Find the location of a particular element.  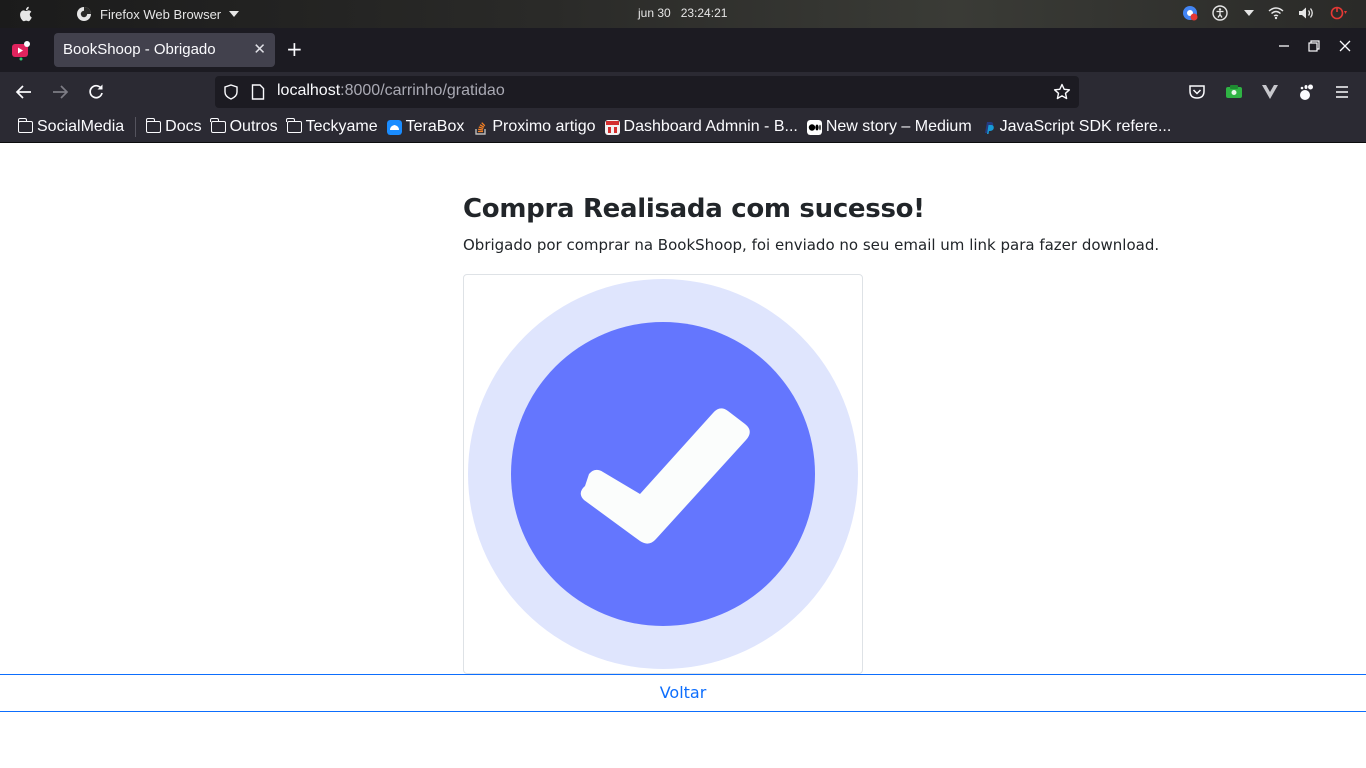

active-tab: BookShoop - Obrigado ✕ is located at coordinates (164, 50).